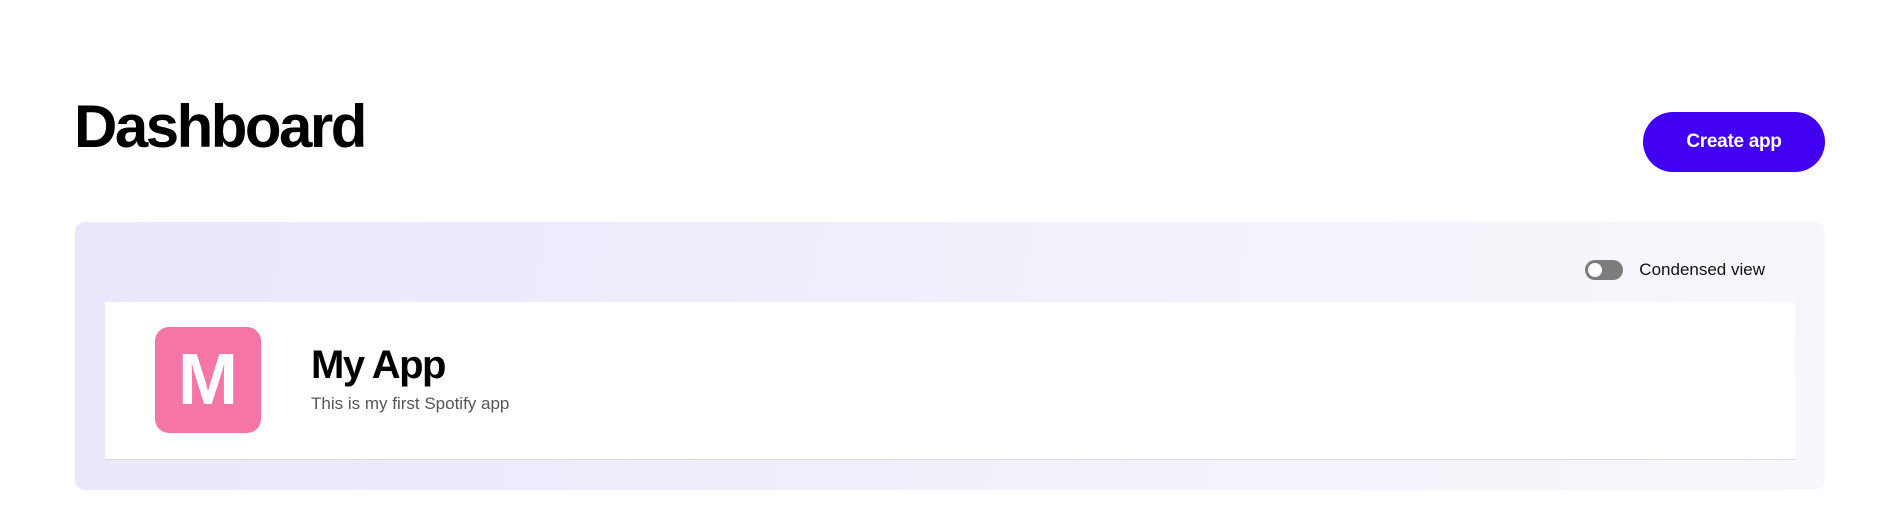 The width and height of the screenshot is (1896, 527). Describe the element at coordinates (378, 365) in the screenshot. I see `app-name: My App` at that location.